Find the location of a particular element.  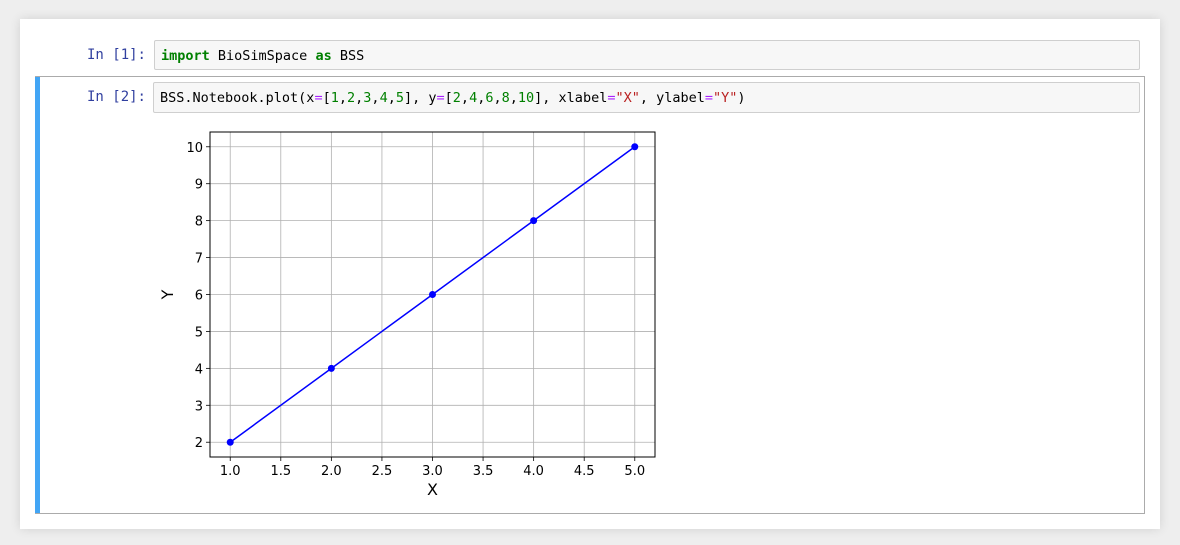

code-token: ], xlabel is located at coordinates (571, 98).